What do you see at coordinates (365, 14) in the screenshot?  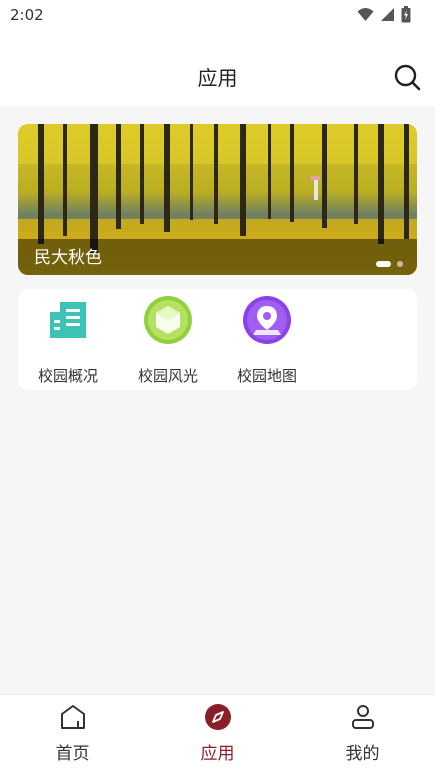 I see `wifi-icon` at bounding box center [365, 14].